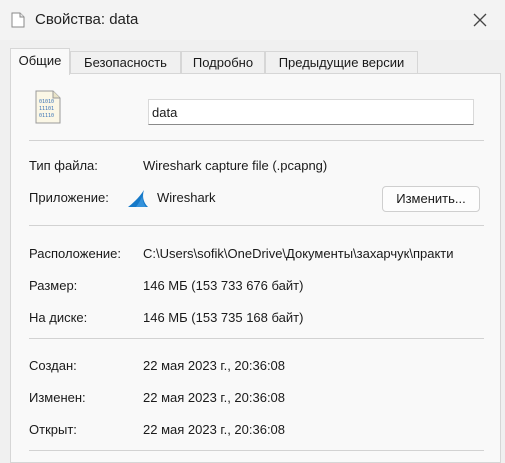 Image resolution: width=505 pixels, height=463 pixels. What do you see at coordinates (341, 62) in the screenshot?
I see `tab-previous-versions: Предыдущие версии` at bounding box center [341, 62].